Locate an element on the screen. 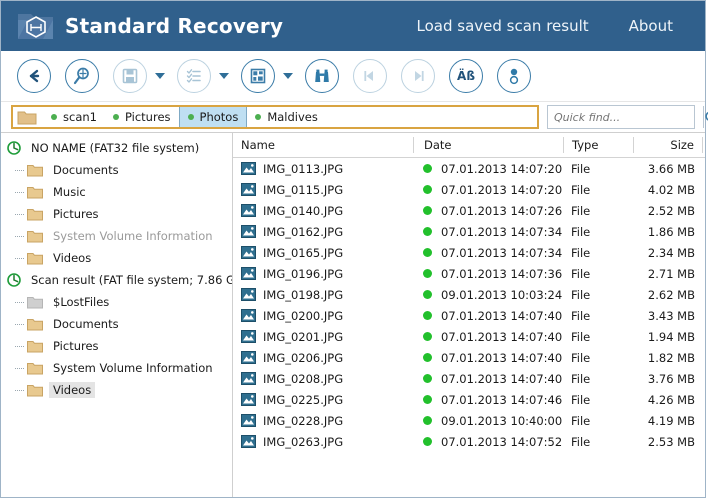 This screenshot has height=500, width=708. cell-date: 07.01.2013 14:07:34 is located at coordinates (488, 232).